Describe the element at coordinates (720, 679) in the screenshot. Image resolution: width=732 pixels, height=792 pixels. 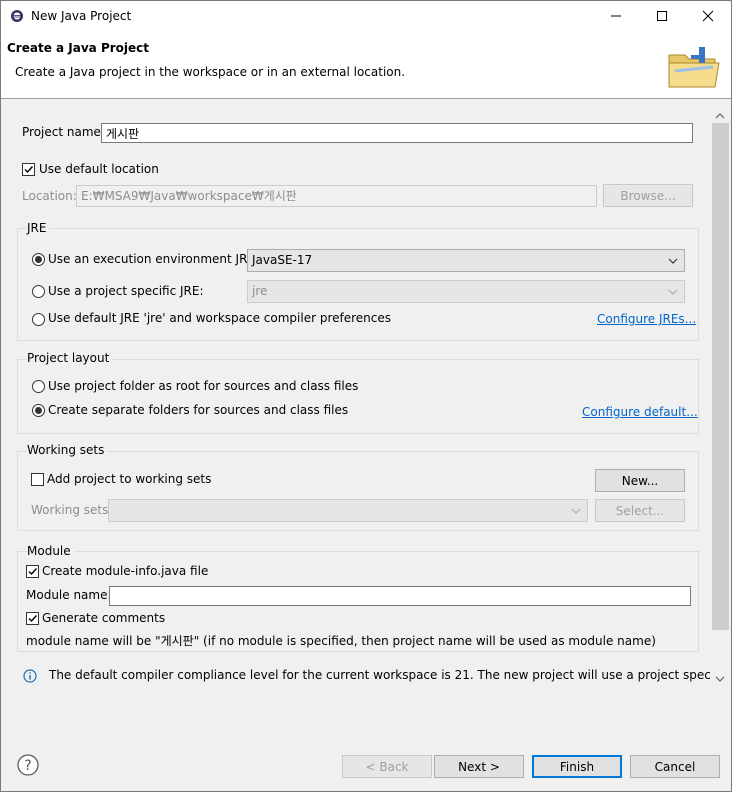
I see `scroll-down-icon` at that location.